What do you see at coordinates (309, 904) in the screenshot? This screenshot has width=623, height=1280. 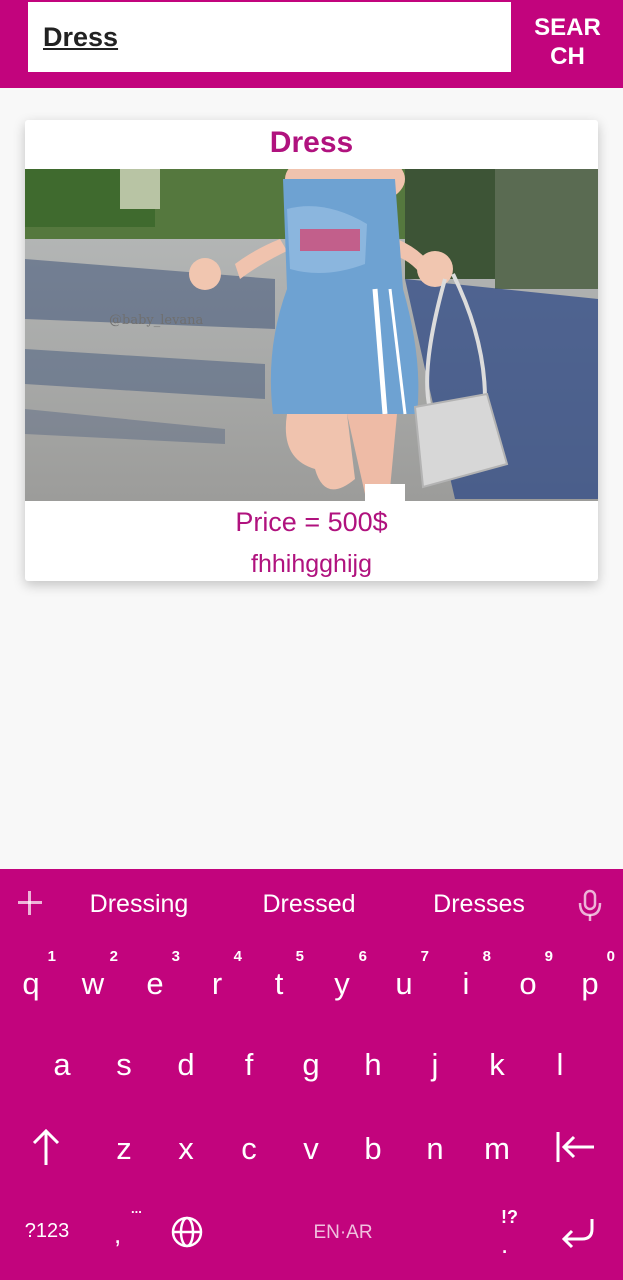 I see `suggestion-item: Dressed` at bounding box center [309, 904].